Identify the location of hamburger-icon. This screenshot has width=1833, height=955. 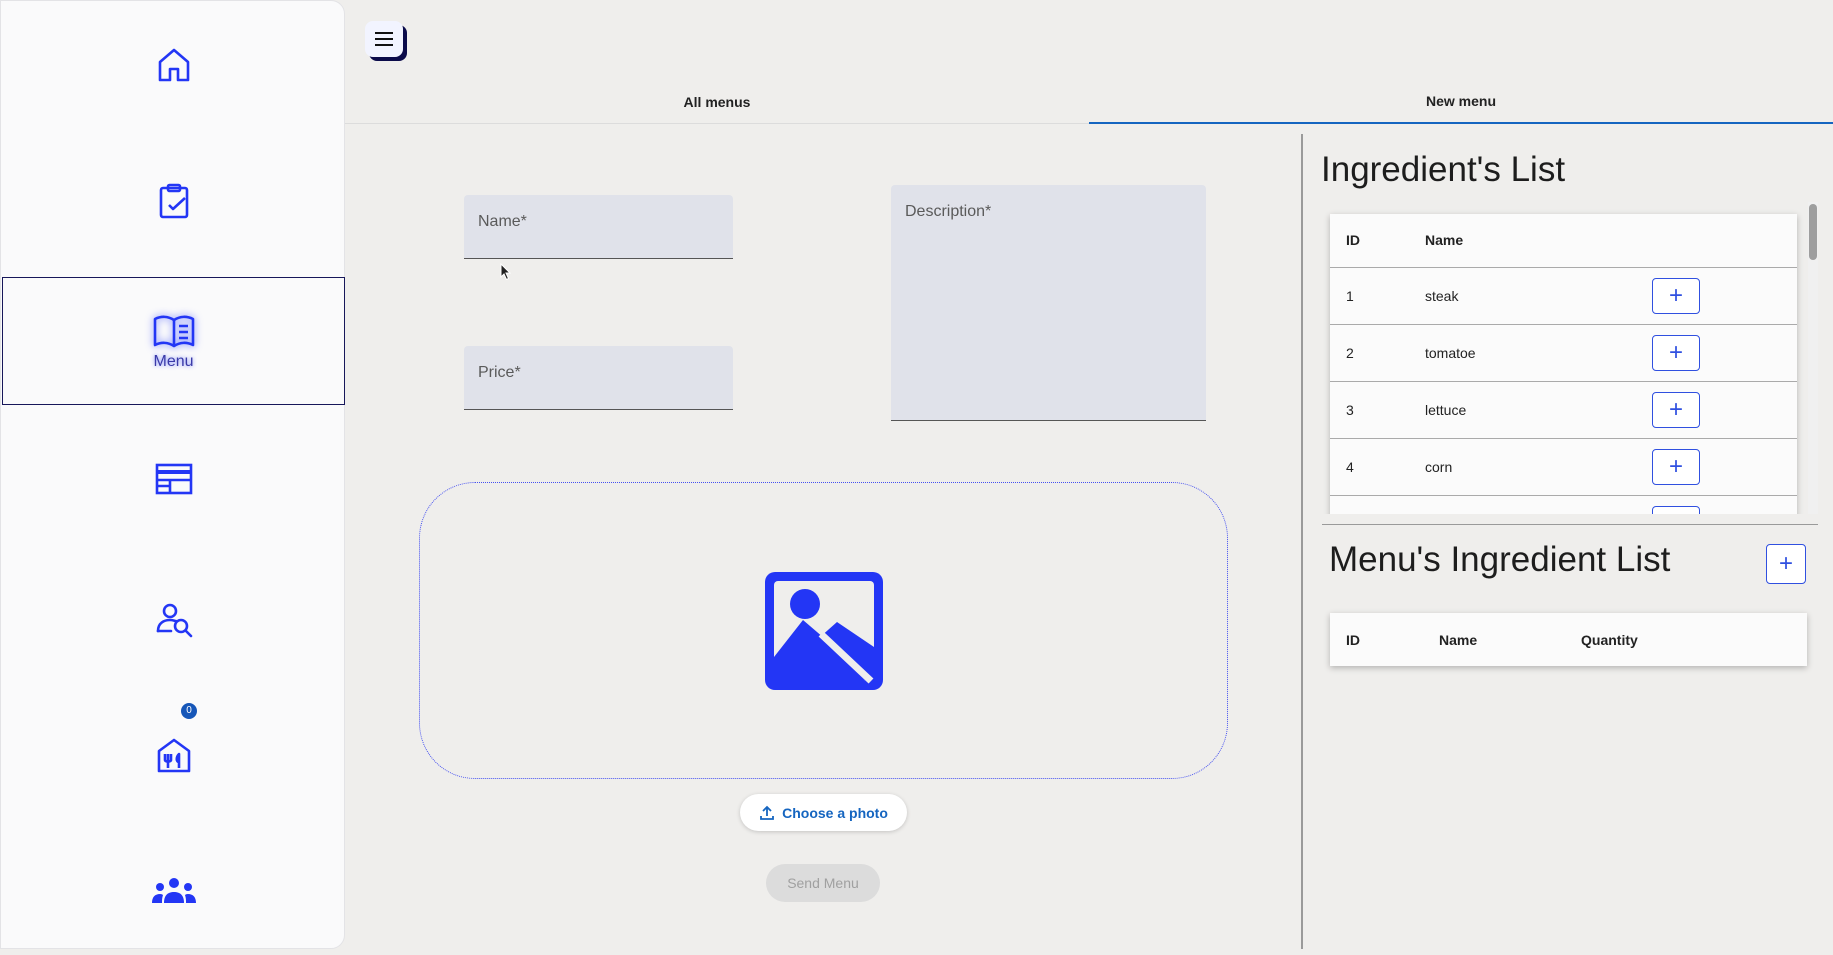
(384, 39).